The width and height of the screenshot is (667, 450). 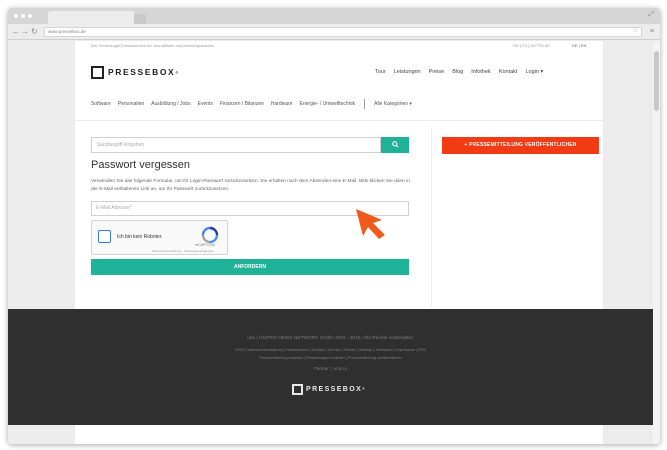 I want to click on window-minimize-icon, so click(x=23, y=16).